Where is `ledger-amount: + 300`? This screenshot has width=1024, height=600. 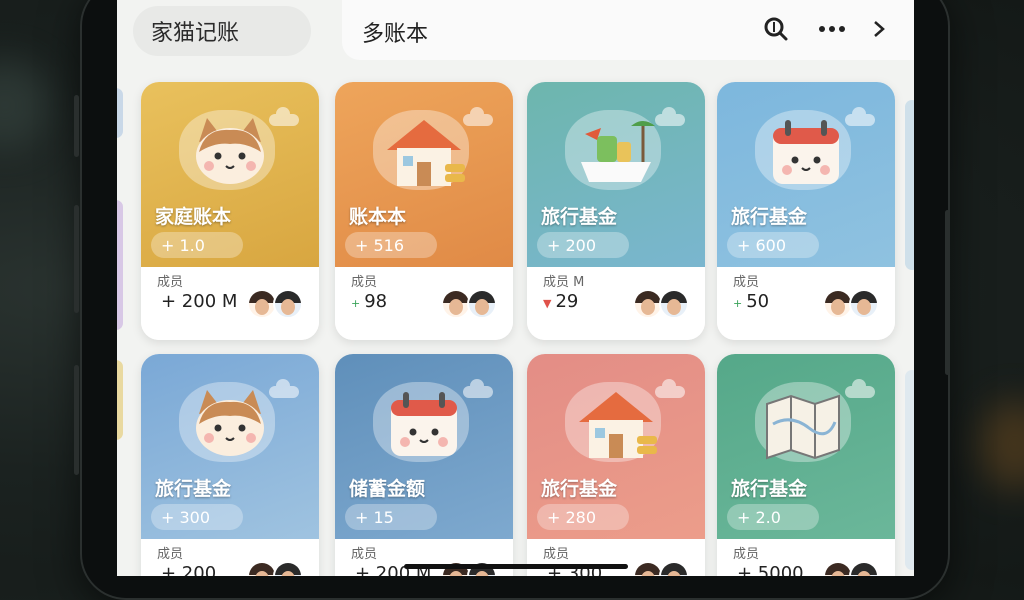
ledger-amount: + 300 is located at coordinates (197, 517).